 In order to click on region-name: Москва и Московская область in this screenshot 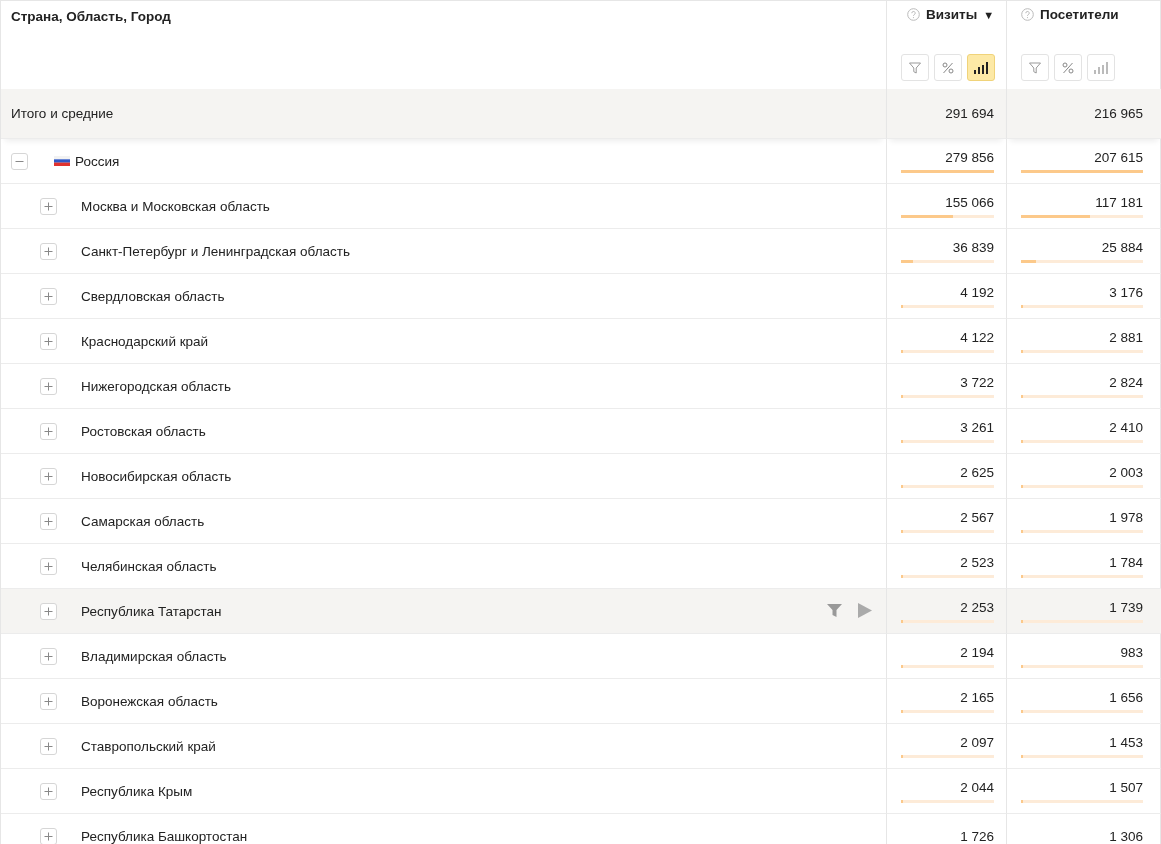, I will do `click(175, 206)`.